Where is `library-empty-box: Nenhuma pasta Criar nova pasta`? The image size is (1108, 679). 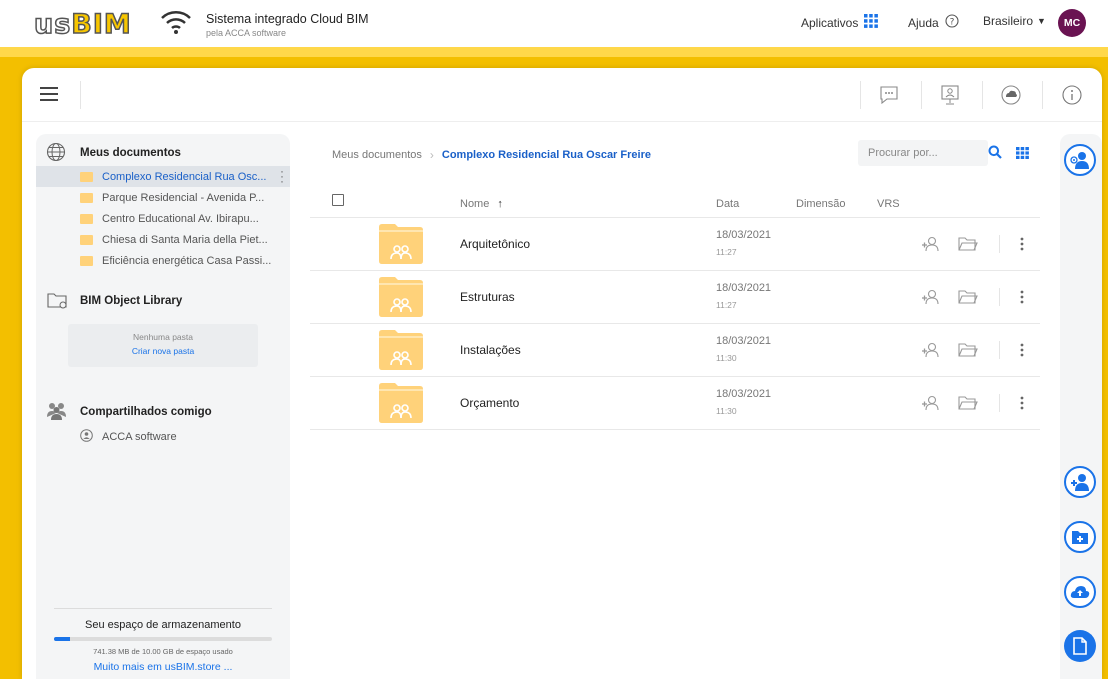
library-empty-box: Nenhuma pasta Criar nova pasta is located at coordinates (163, 345).